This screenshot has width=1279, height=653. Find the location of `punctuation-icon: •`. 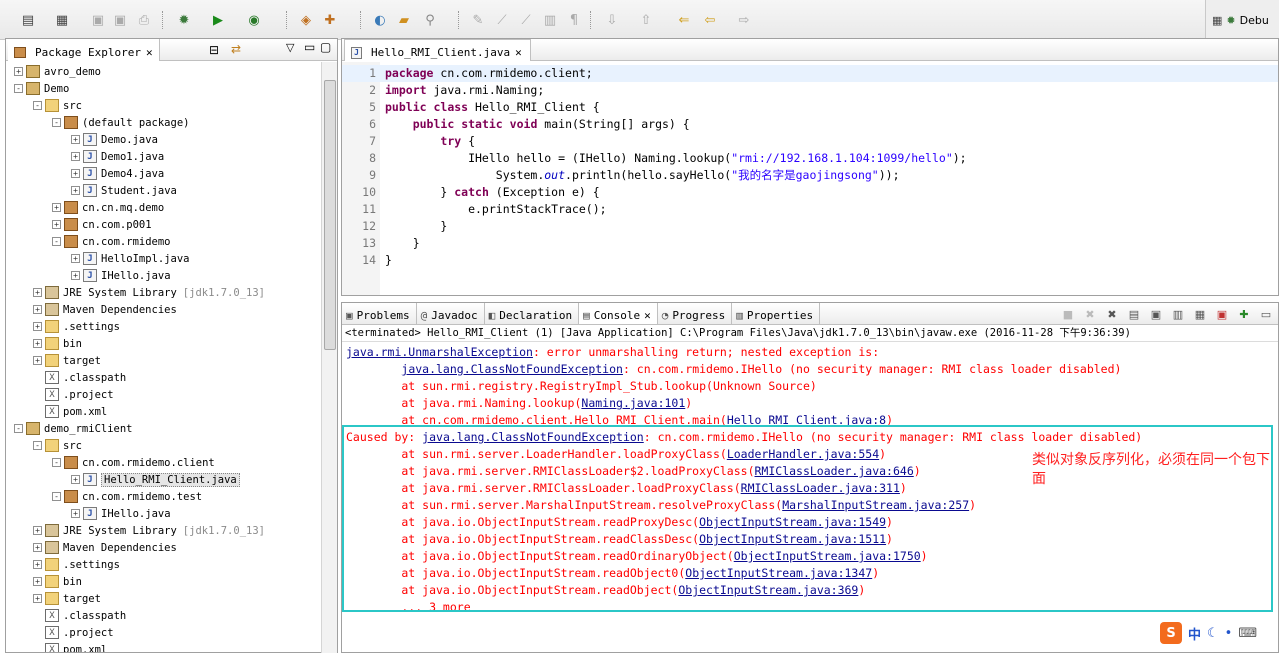

punctuation-icon: • is located at coordinates (1229, 633).